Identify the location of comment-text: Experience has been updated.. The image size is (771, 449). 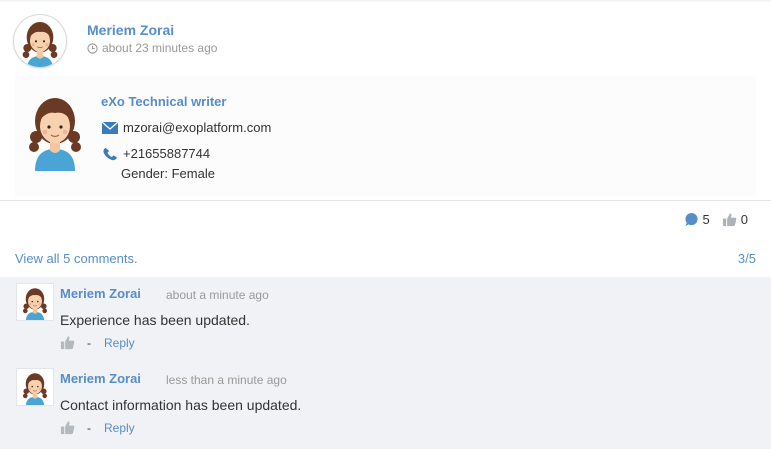
(155, 320).